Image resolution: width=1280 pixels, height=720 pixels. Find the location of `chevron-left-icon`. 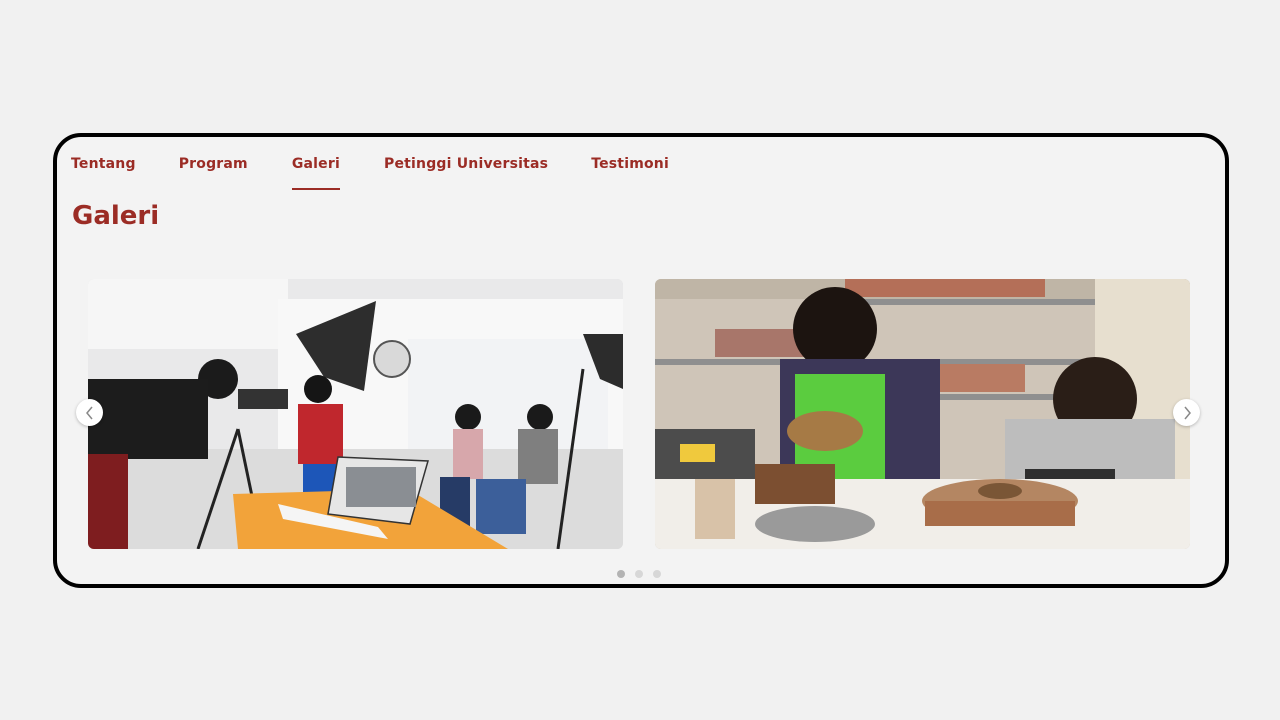

chevron-left-icon is located at coordinates (89, 412).